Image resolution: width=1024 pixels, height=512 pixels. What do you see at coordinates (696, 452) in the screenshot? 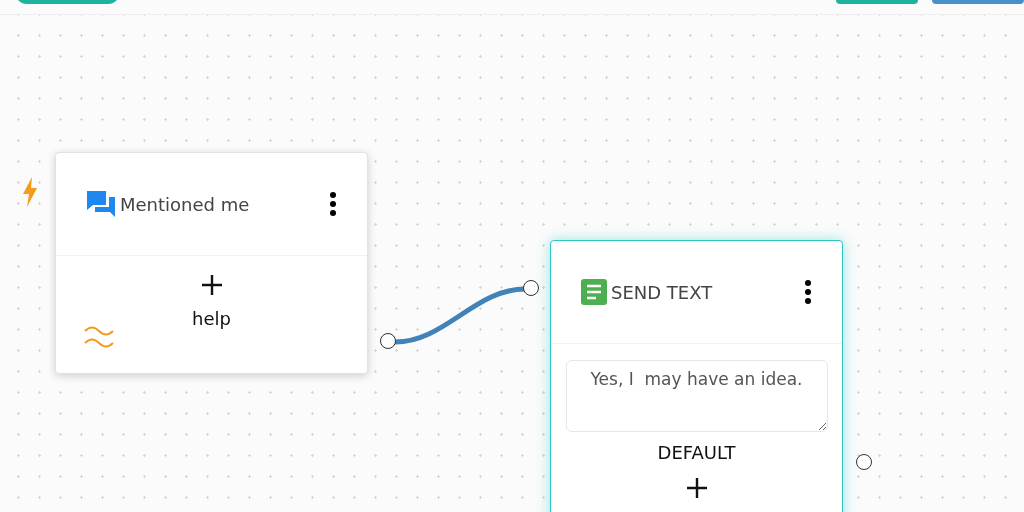
I see `action-label: DEFAULT` at bounding box center [696, 452].